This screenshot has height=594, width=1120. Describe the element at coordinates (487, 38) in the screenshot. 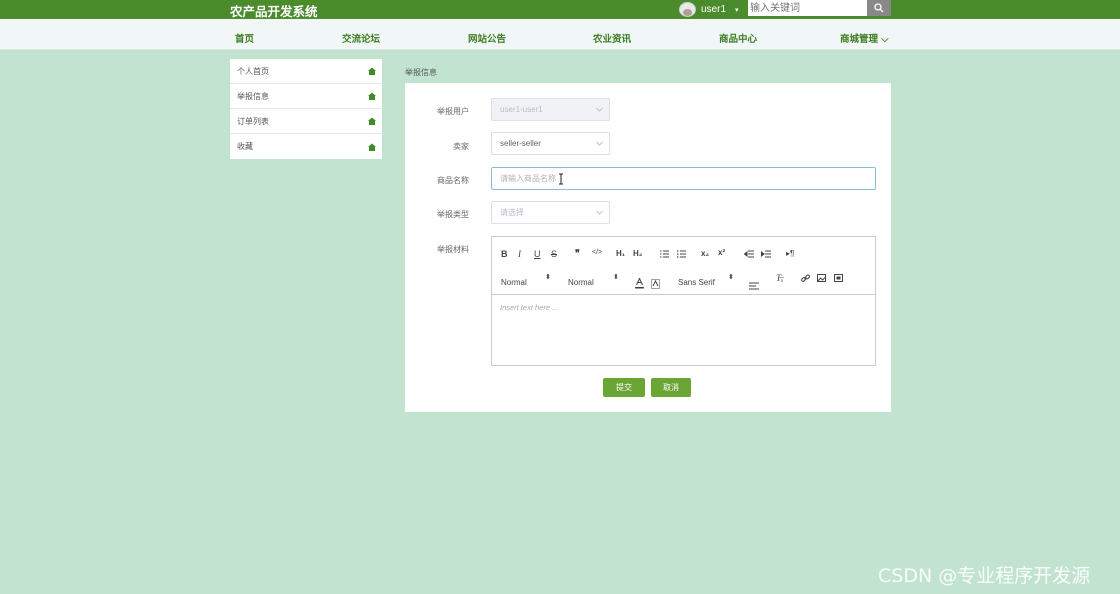

I see `nav-announcement: 网站公告` at that location.